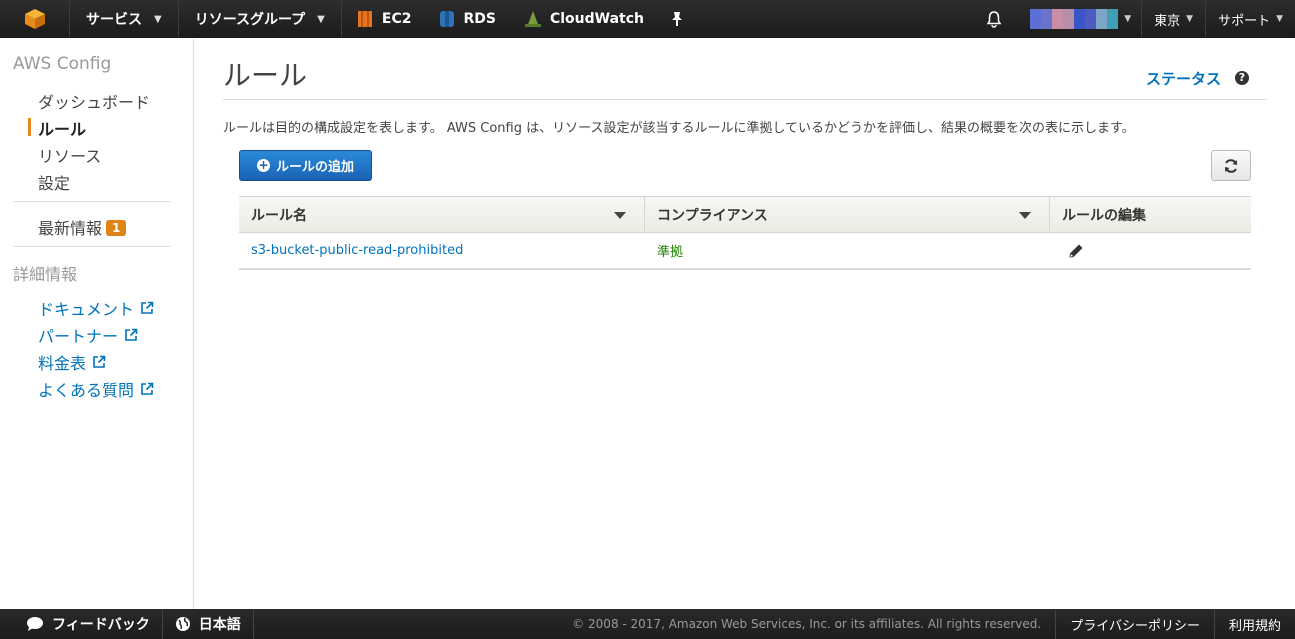 This screenshot has width=1295, height=639. Describe the element at coordinates (69, 155) in the screenshot. I see `sidebar-item-resources: リソース` at that location.